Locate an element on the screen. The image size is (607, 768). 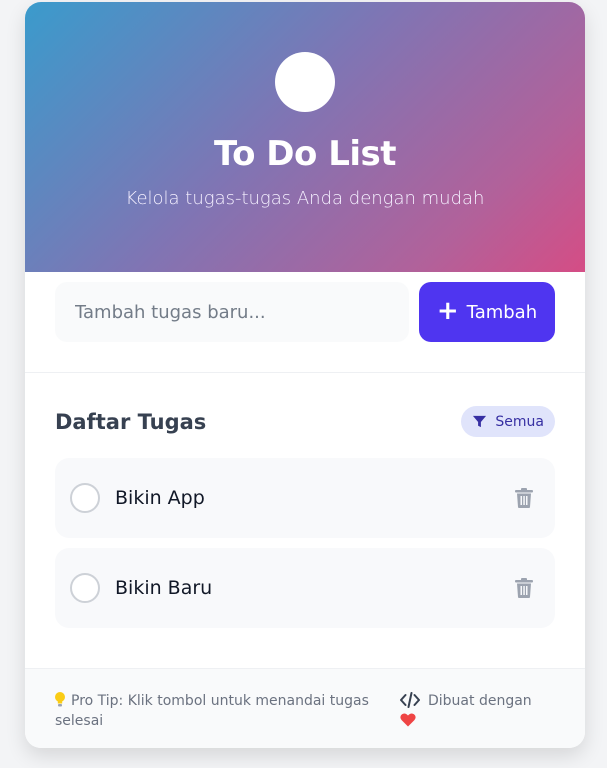
made-with: Dibuat dengan is located at coordinates (485, 711).